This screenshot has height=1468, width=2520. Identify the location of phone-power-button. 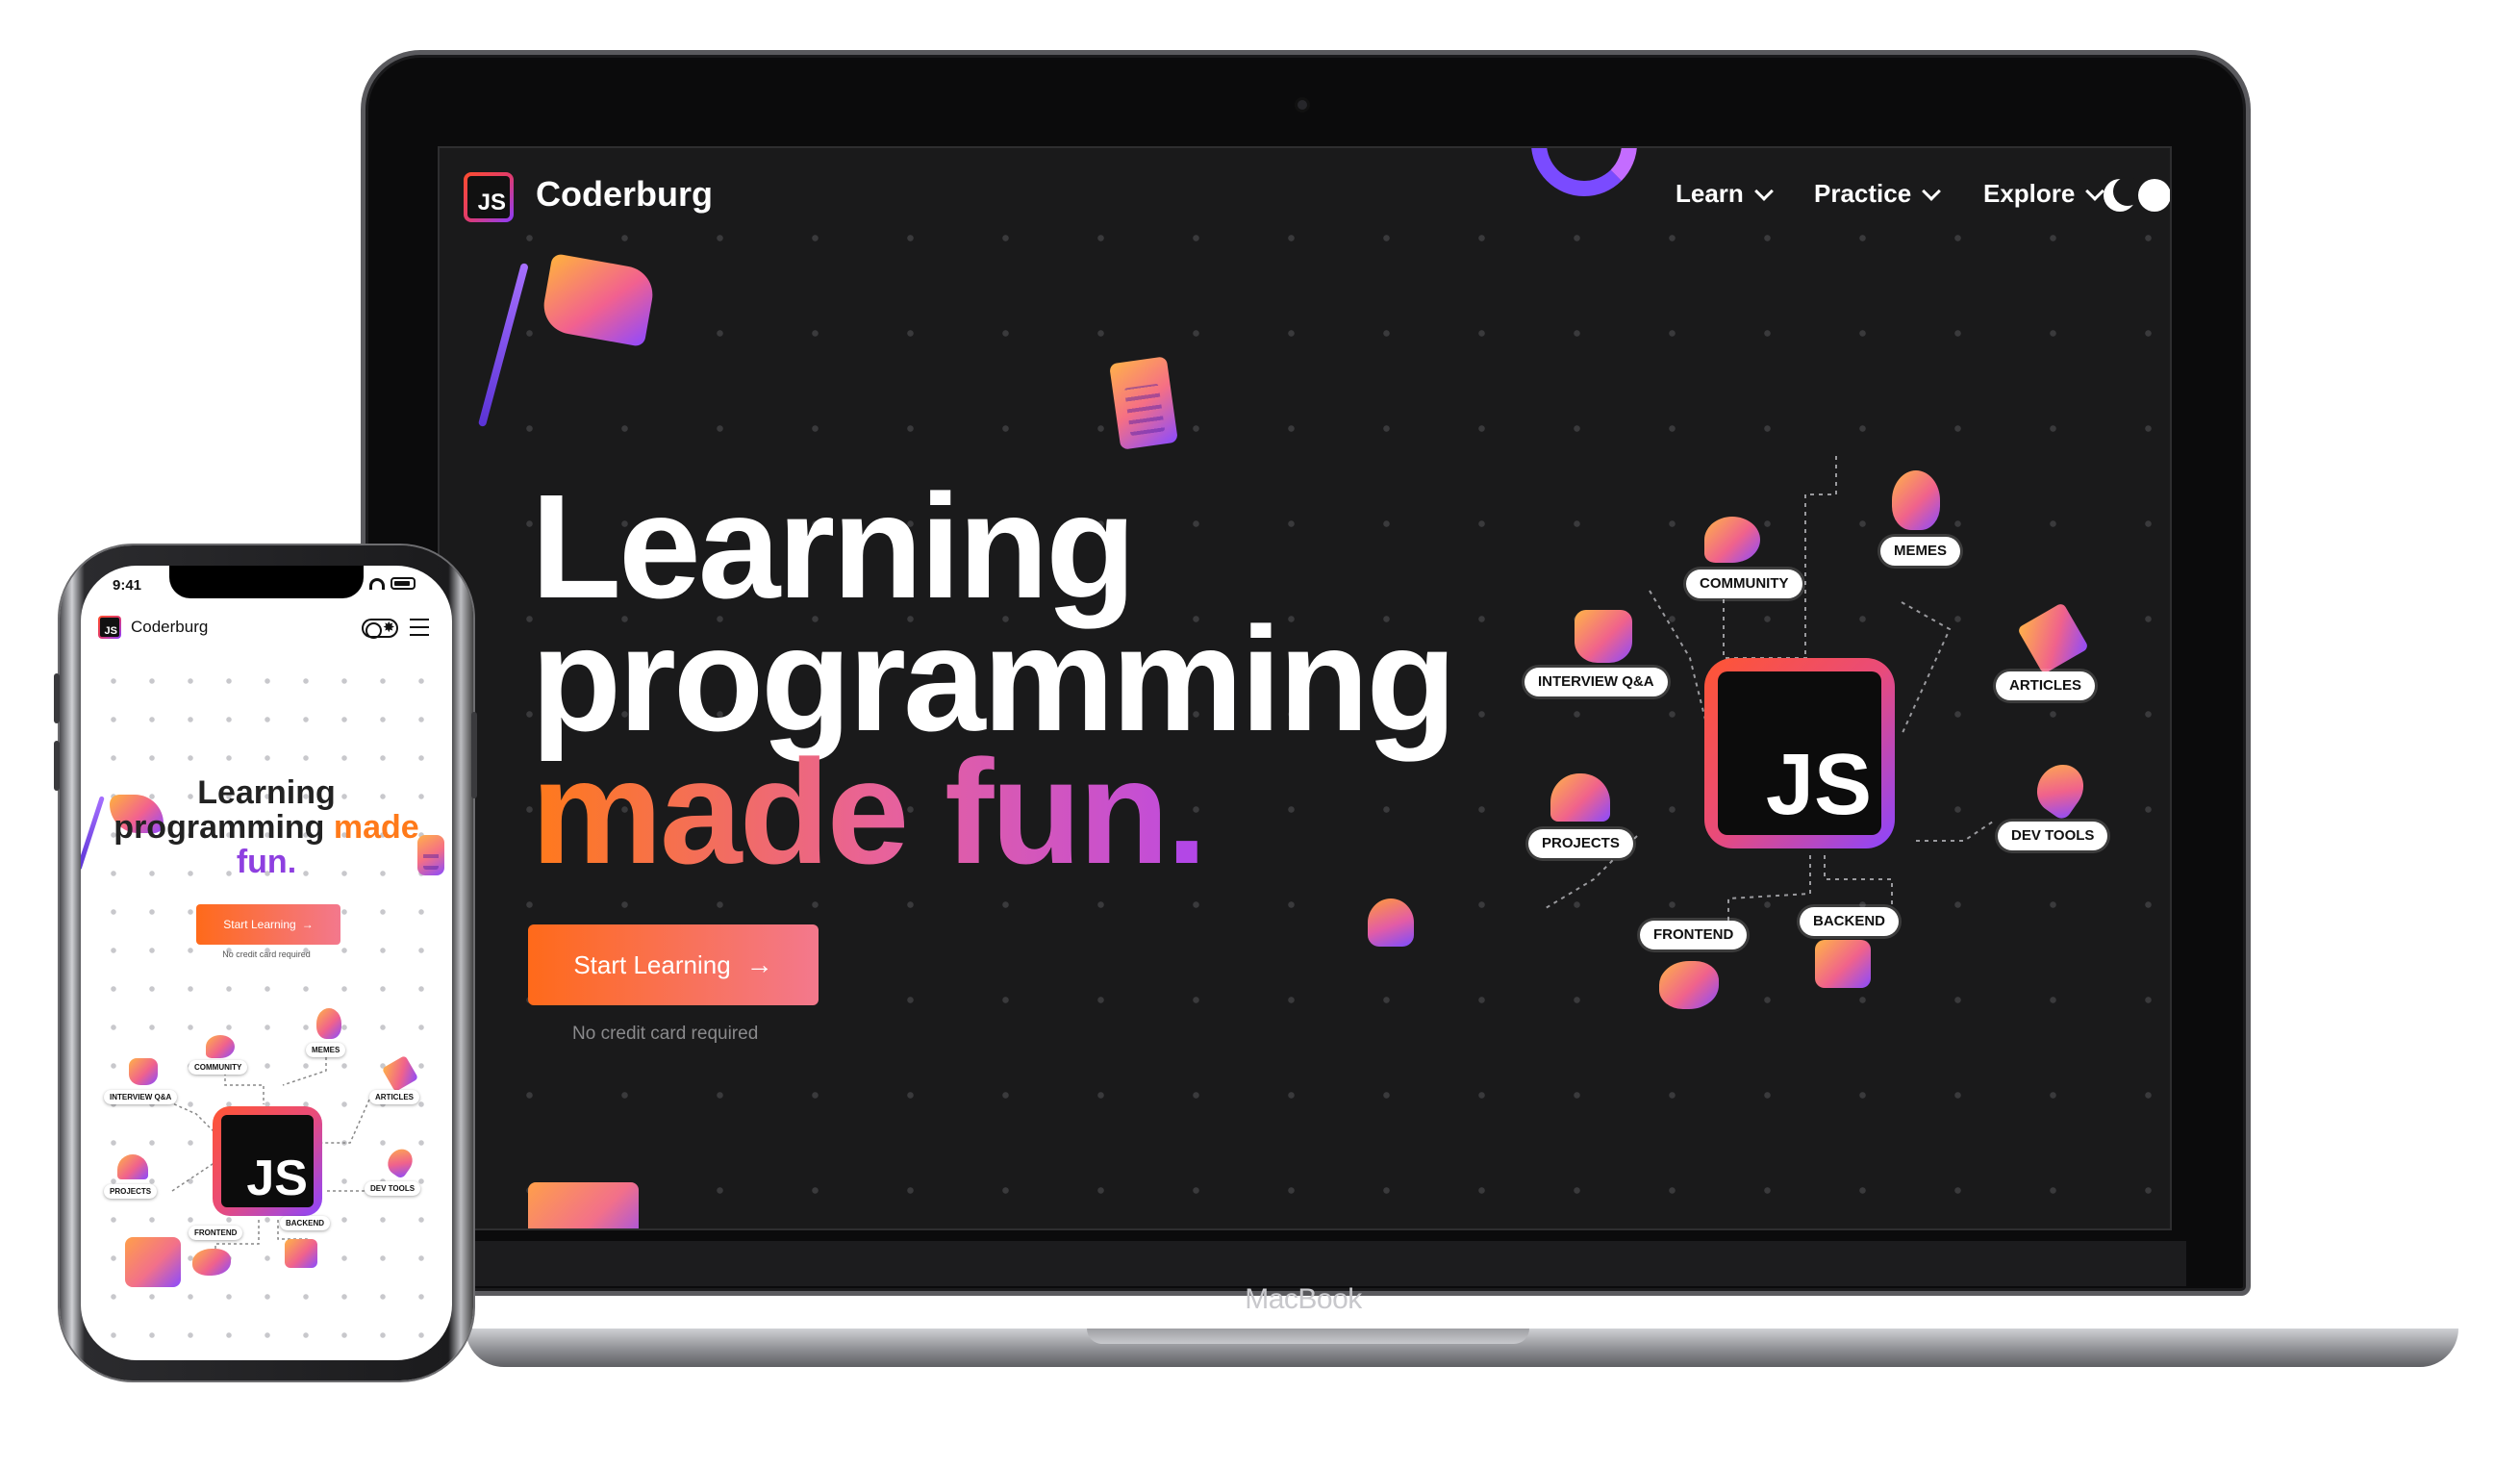
(474, 755).